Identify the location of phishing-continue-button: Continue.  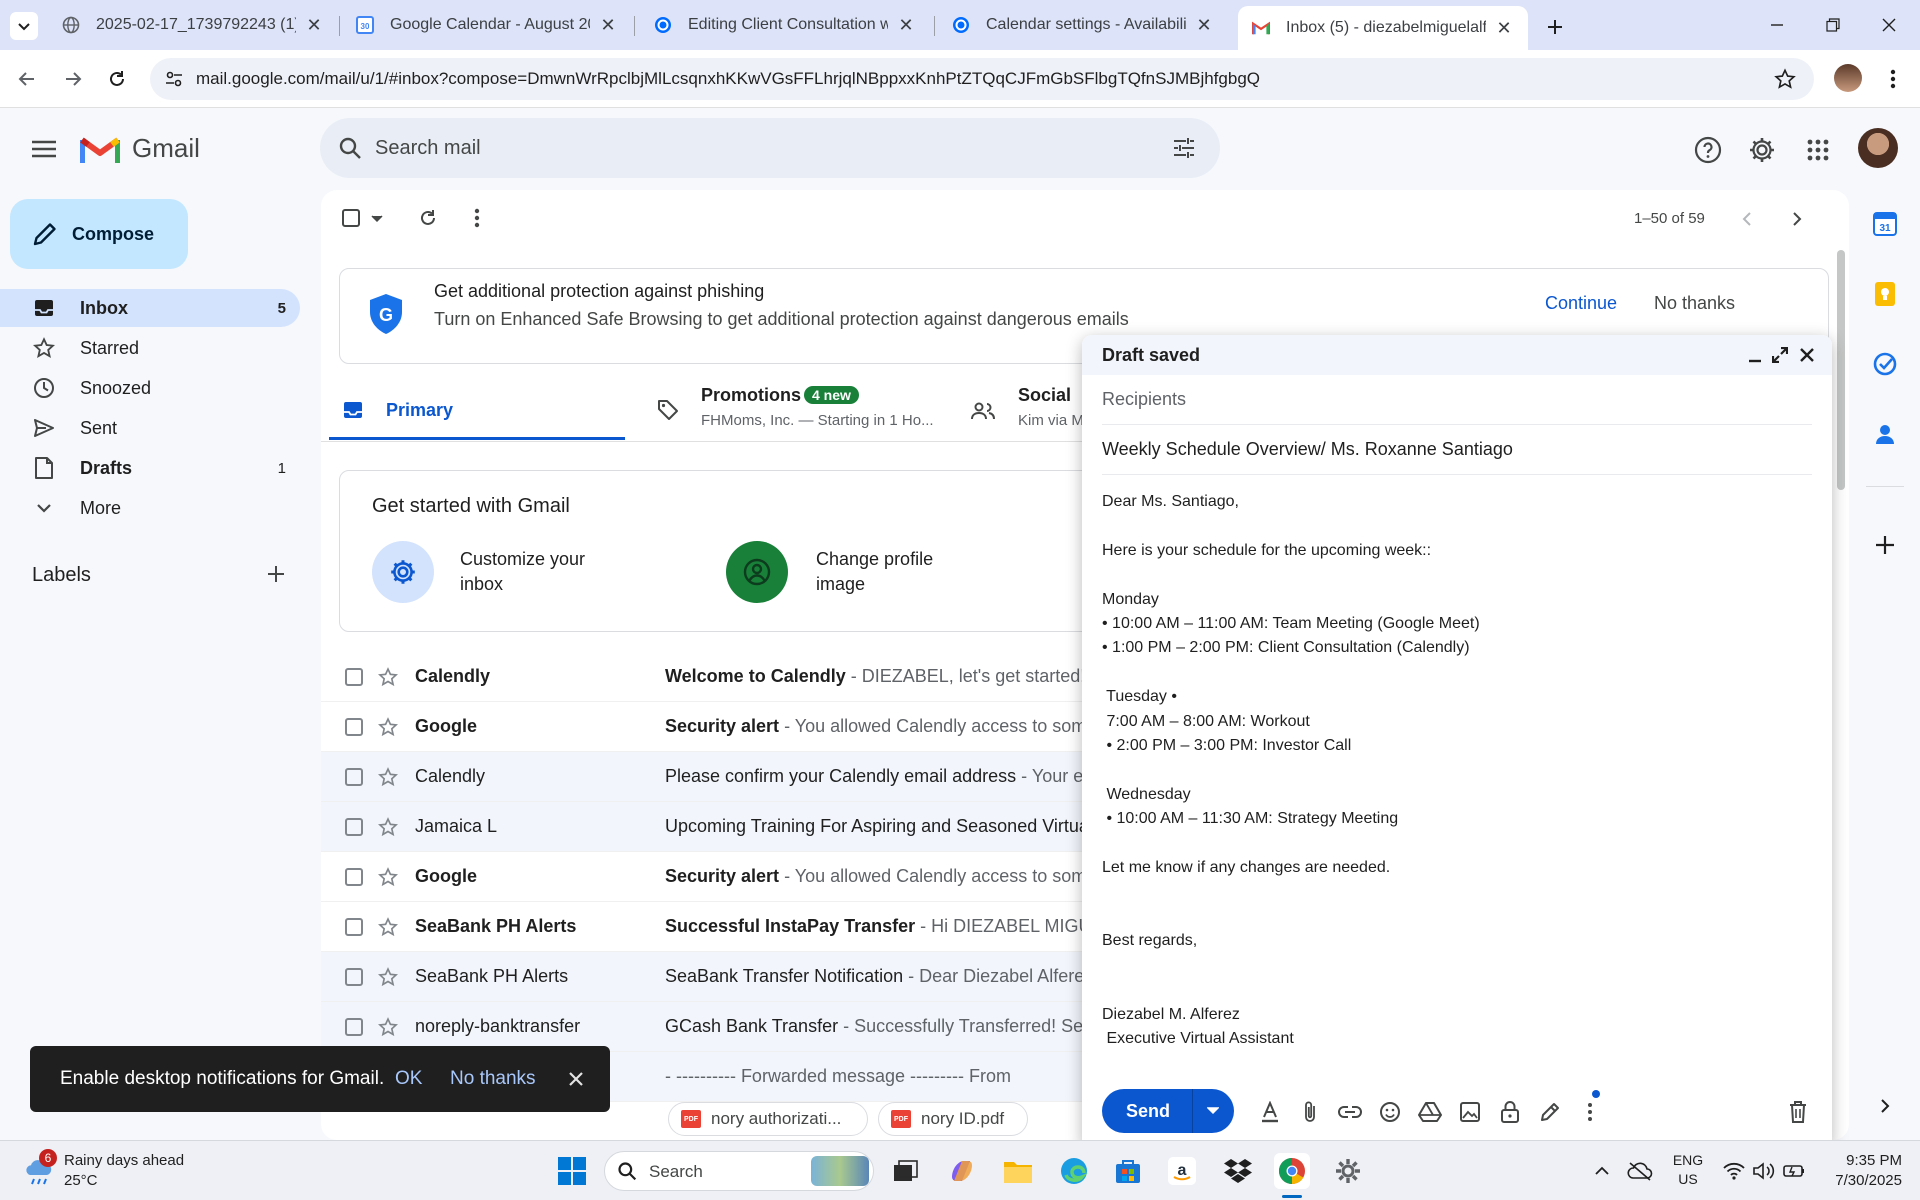
(1581, 303).